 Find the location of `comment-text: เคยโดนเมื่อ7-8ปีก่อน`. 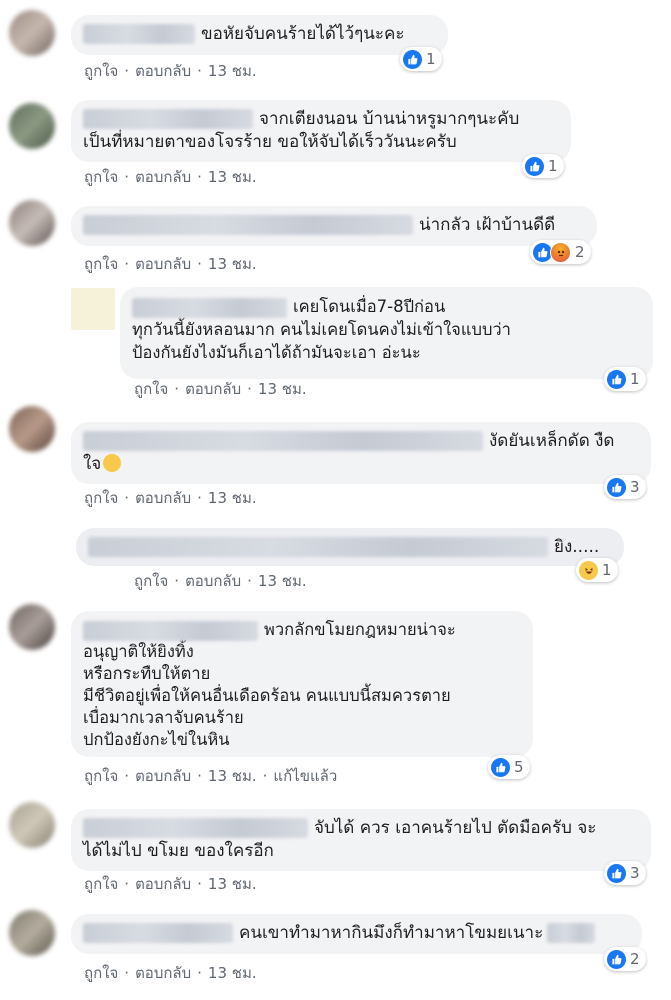

comment-text: เคยโดนเมื่อ7-8ปีก่อน is located at coordinates (369, 306).